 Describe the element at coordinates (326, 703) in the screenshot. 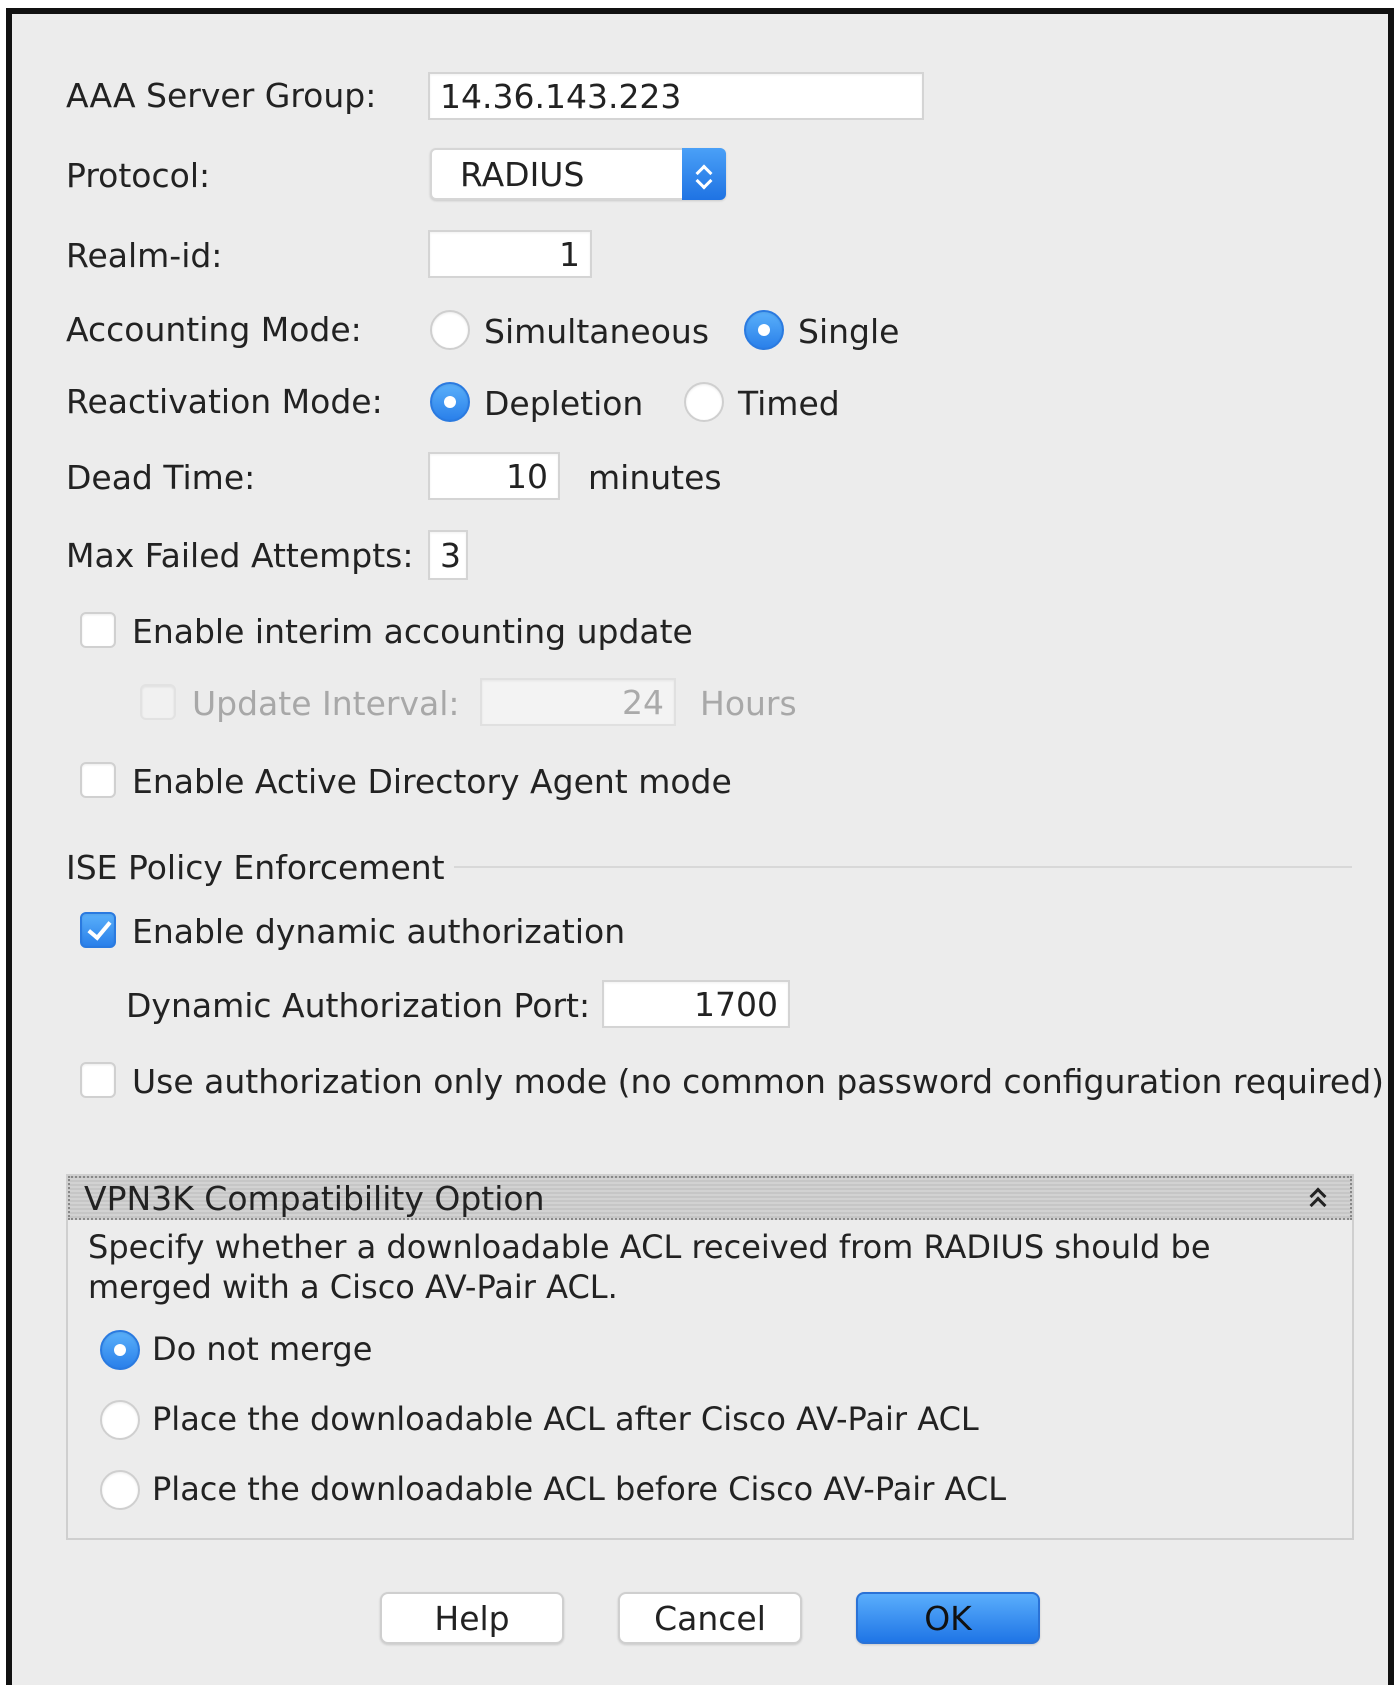

I see `update-interval-label: Update Interval:` at that location.